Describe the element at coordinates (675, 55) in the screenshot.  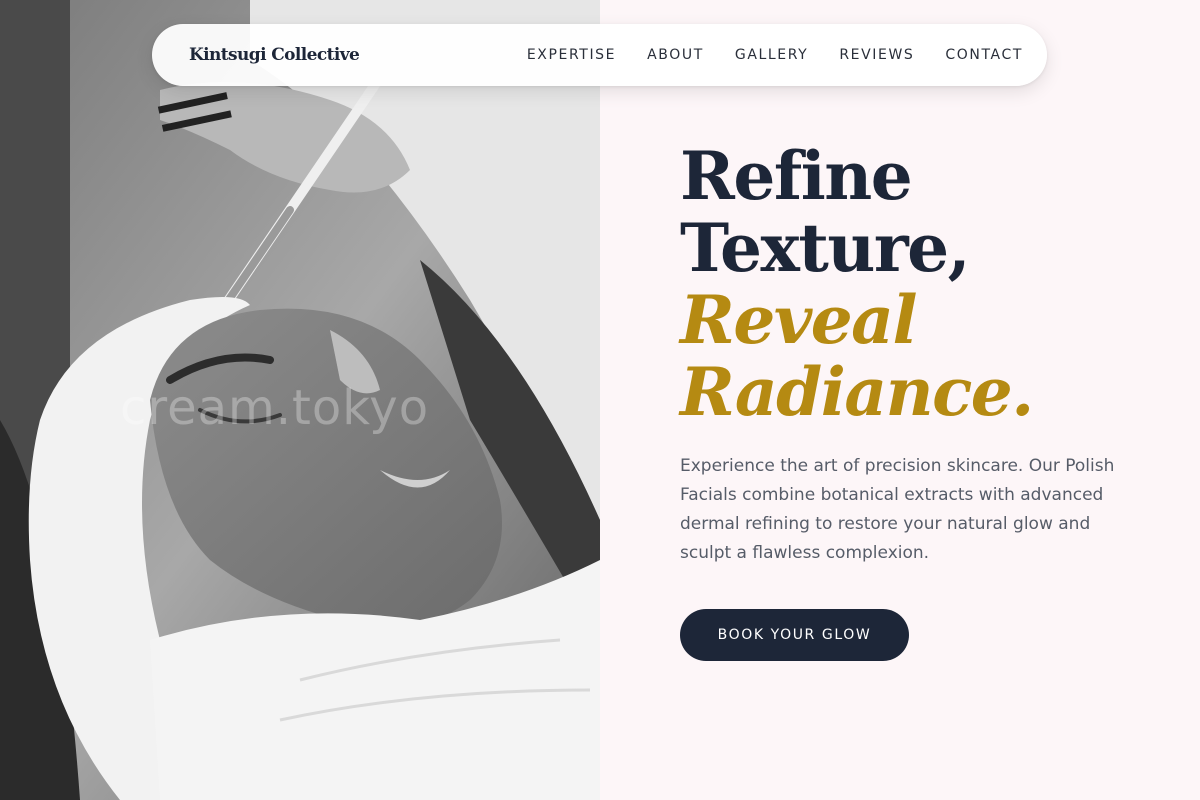
I see `nav-link-about: ABOUT` at that location.